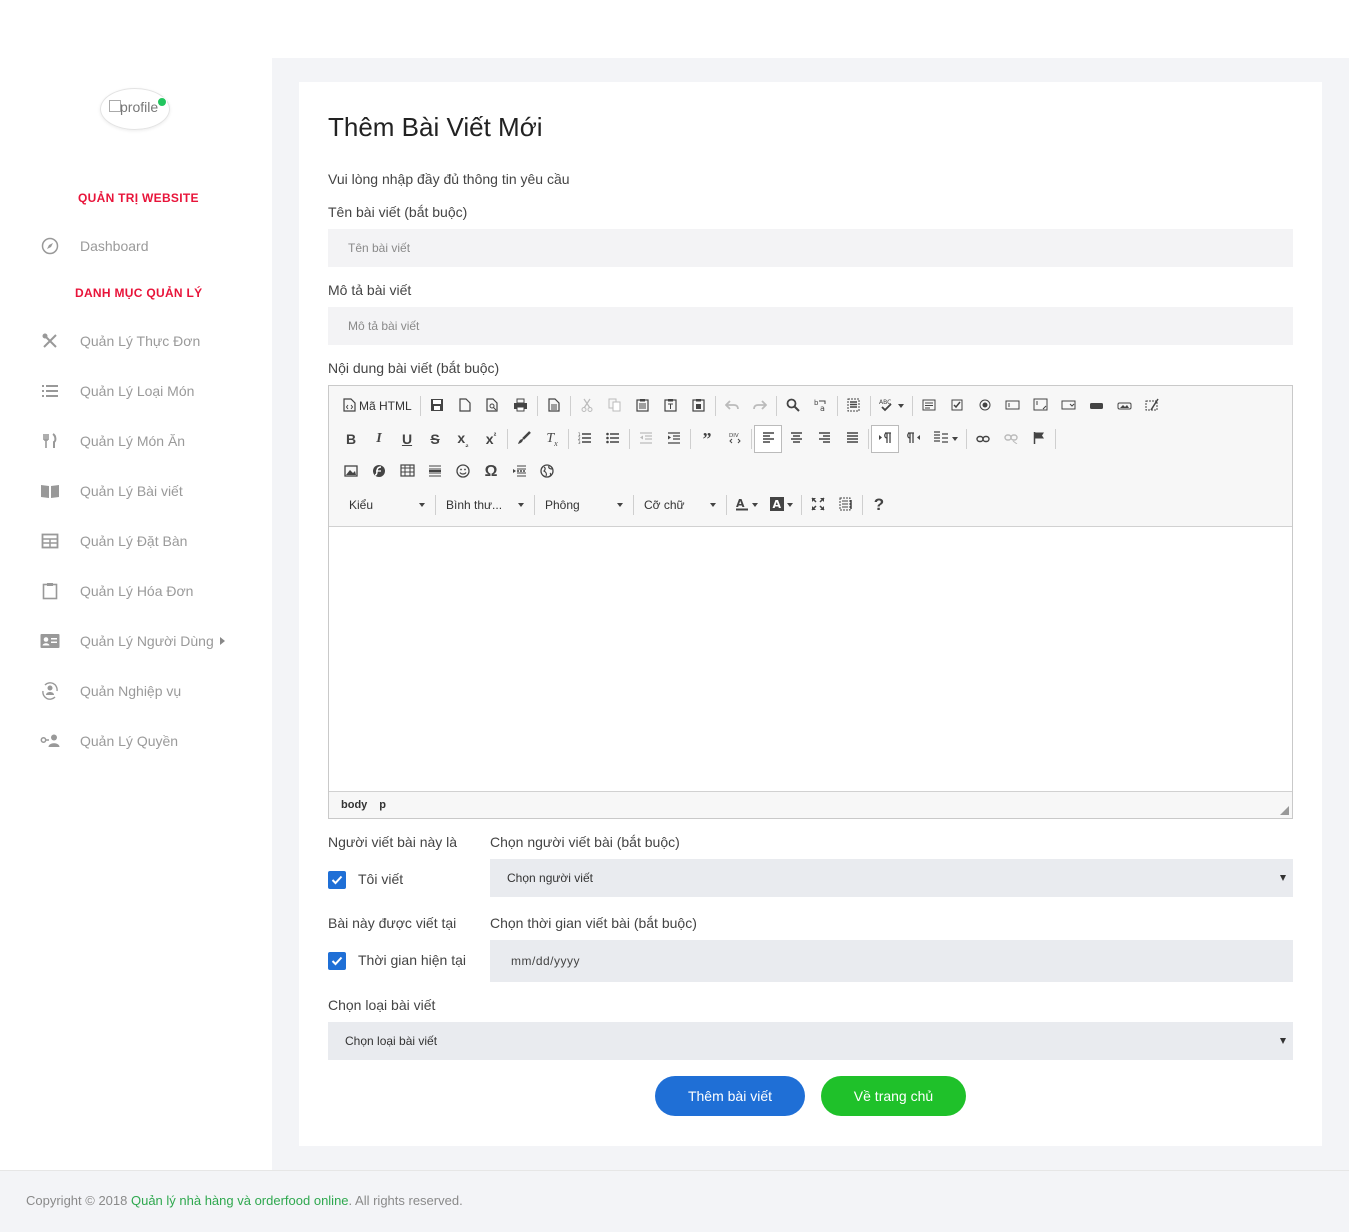 The image size is (1349, 1232). I want to click on post-type-select: Chọn loại bài viết, so click(810, 1041).